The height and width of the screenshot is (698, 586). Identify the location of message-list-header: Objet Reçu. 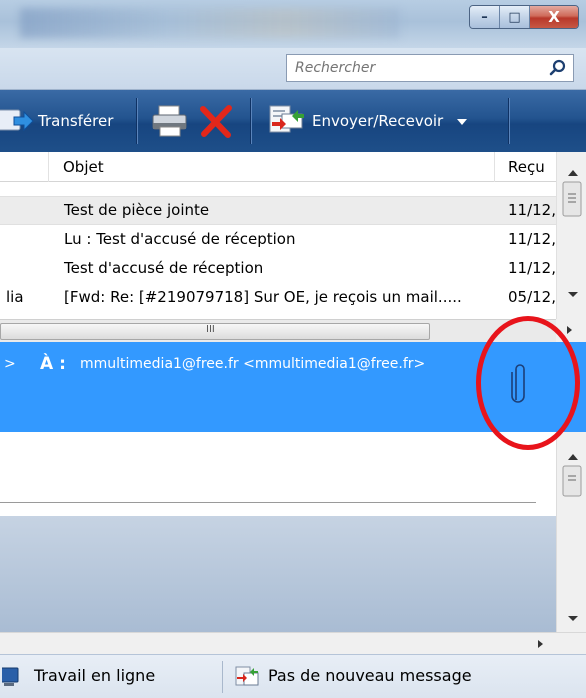
(293, 167).